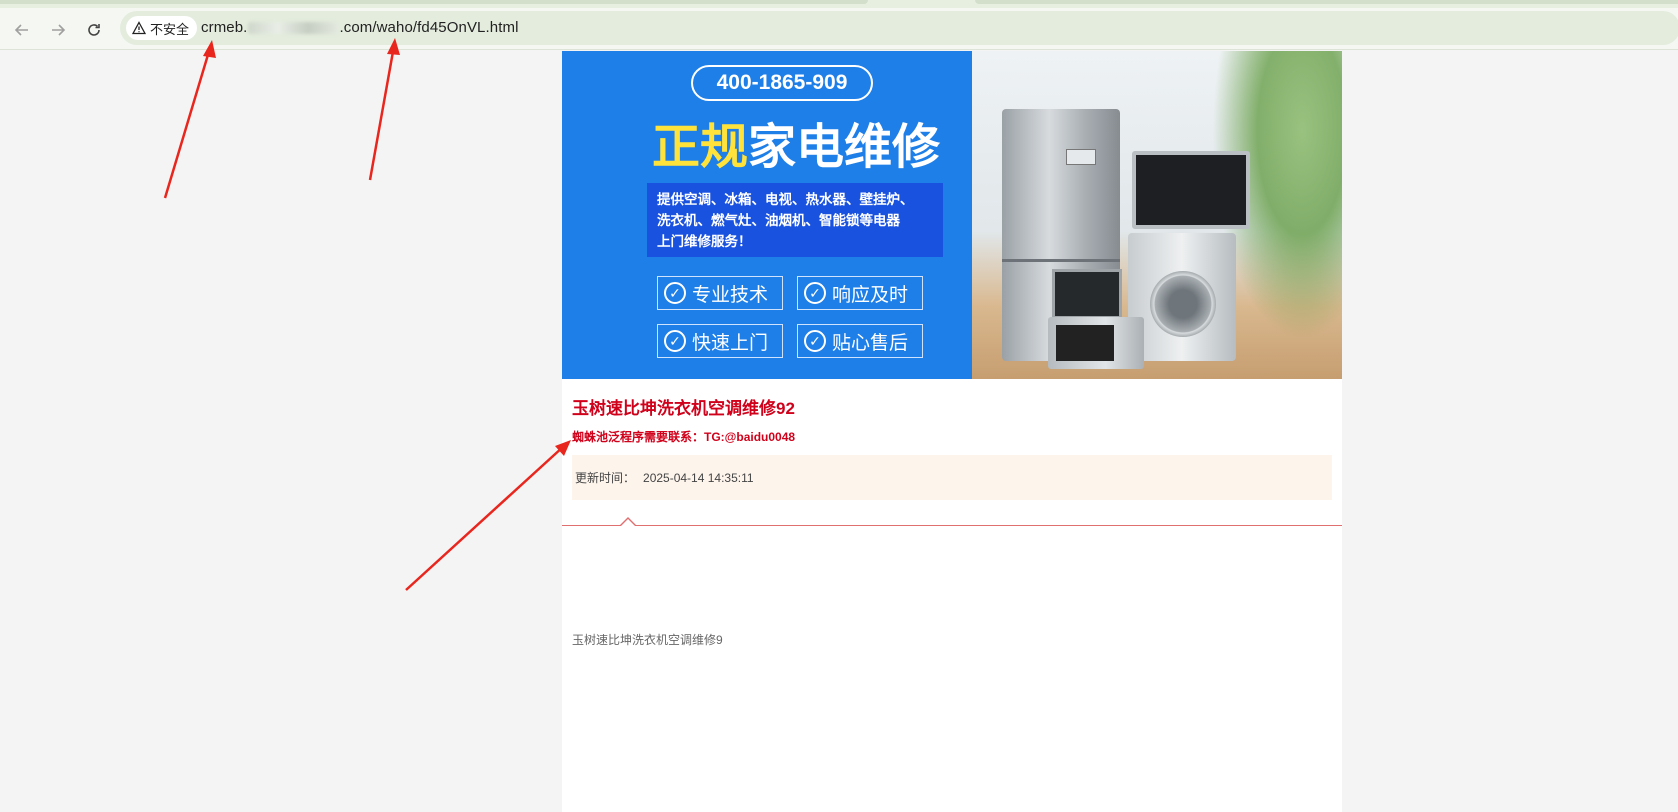 This screenshot has width=1678, height=812. I want to click on article-body: 玉树速比坤洗衣机空调维修9, so click(647, 640).